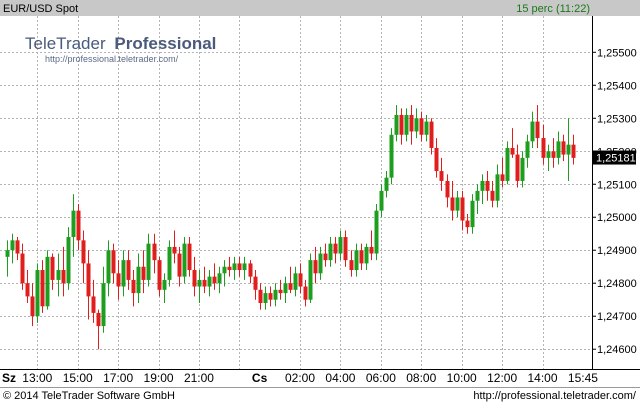  What do you see at coordinates (617, 317) in the screenshot?
I see `price-tick-label: 1,24700` at bounding box center [617, 317].